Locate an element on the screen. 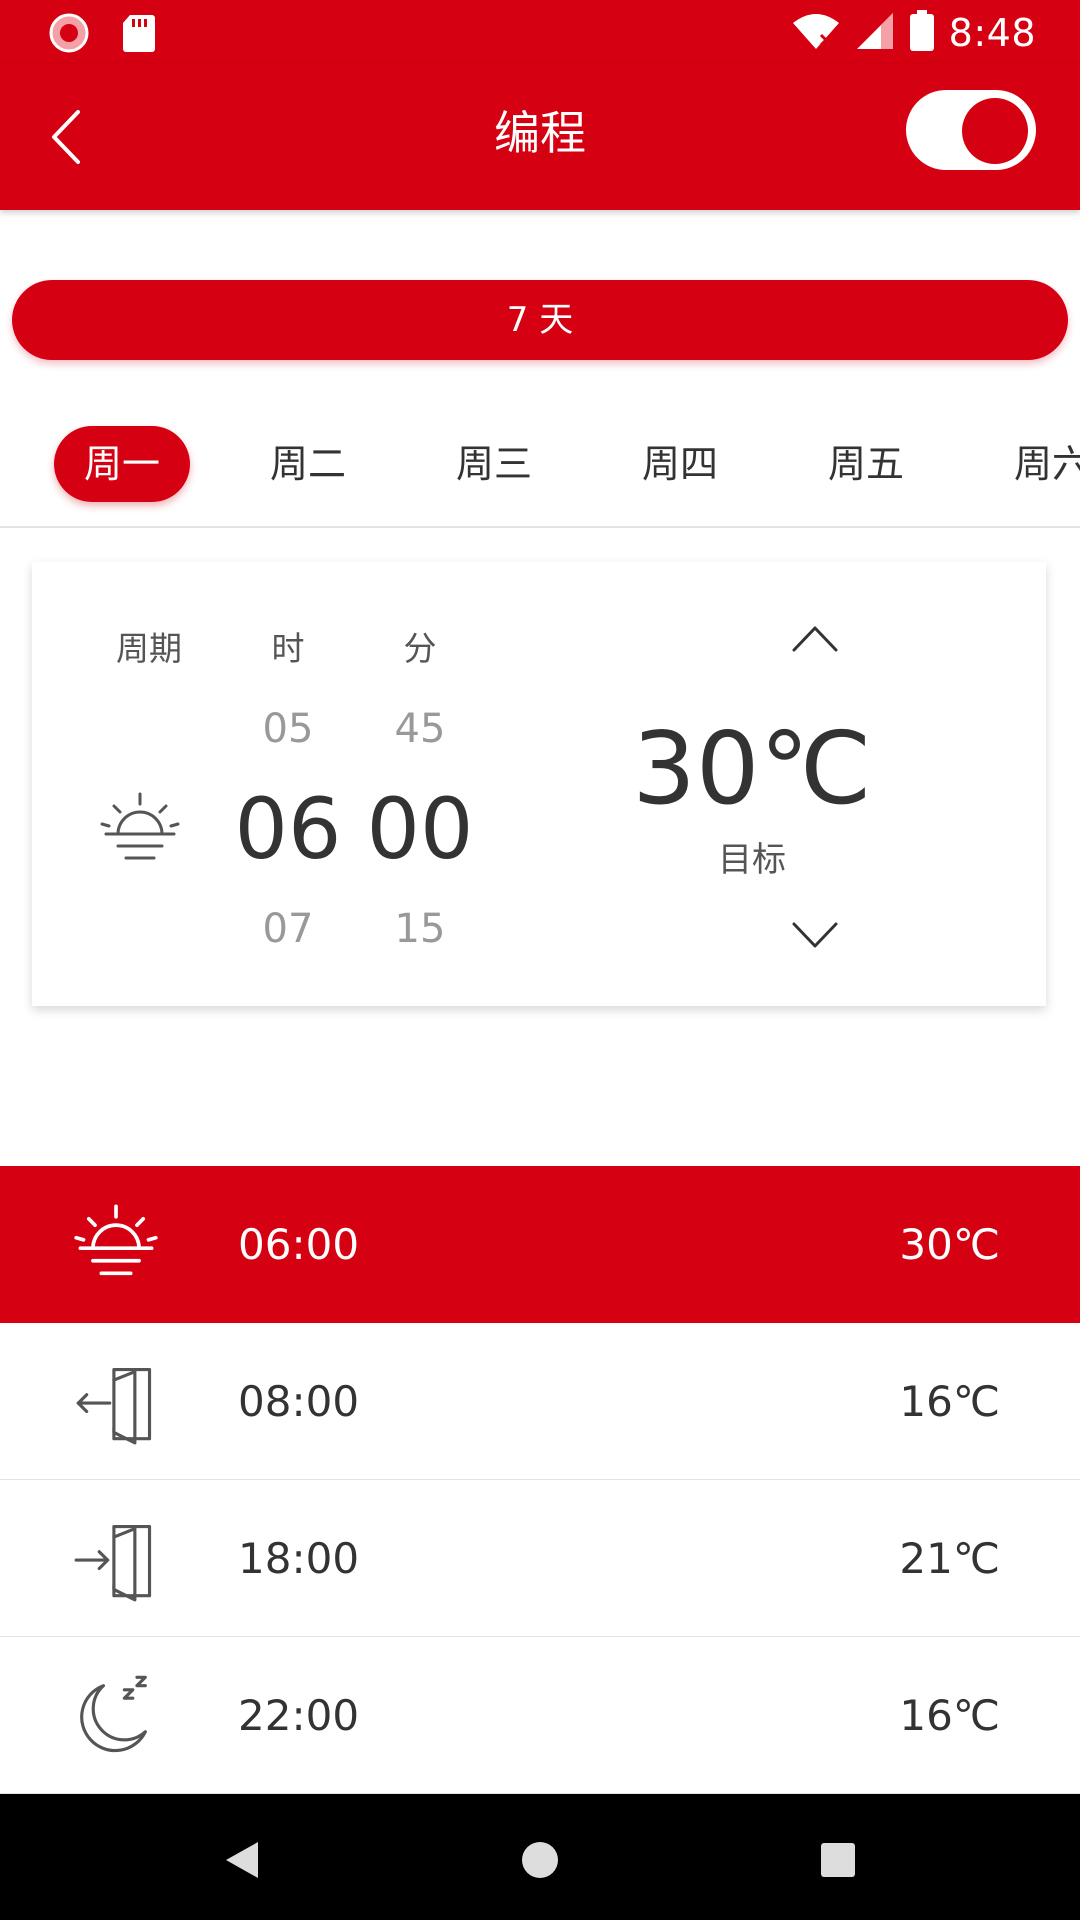  return-home-icon is located at coordinates (113, 1563).